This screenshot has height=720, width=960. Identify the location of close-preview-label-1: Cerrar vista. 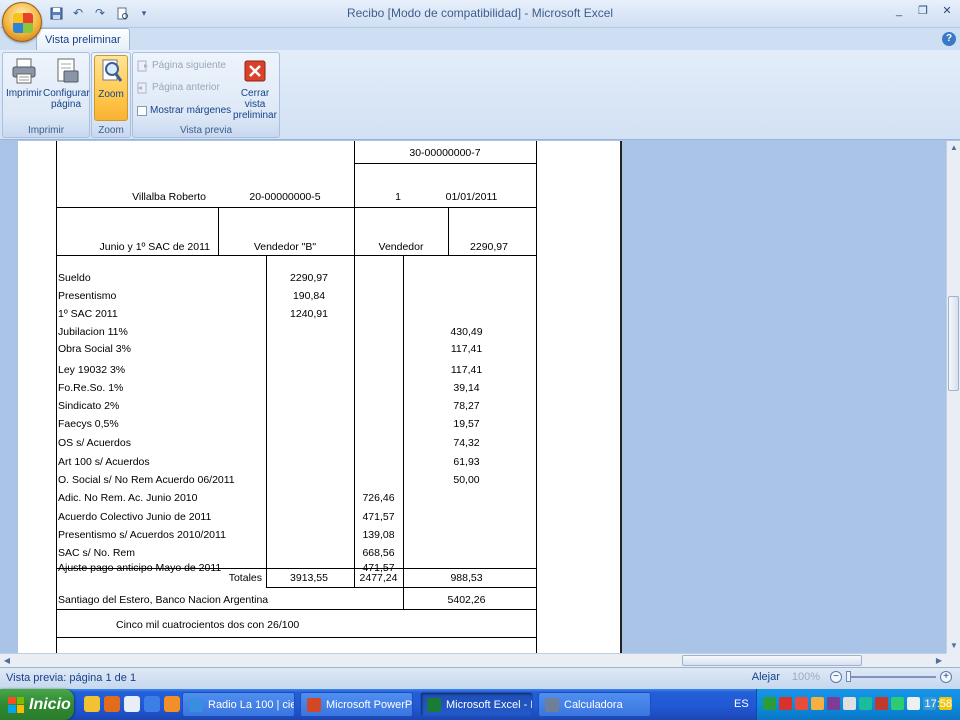
(255, 99).